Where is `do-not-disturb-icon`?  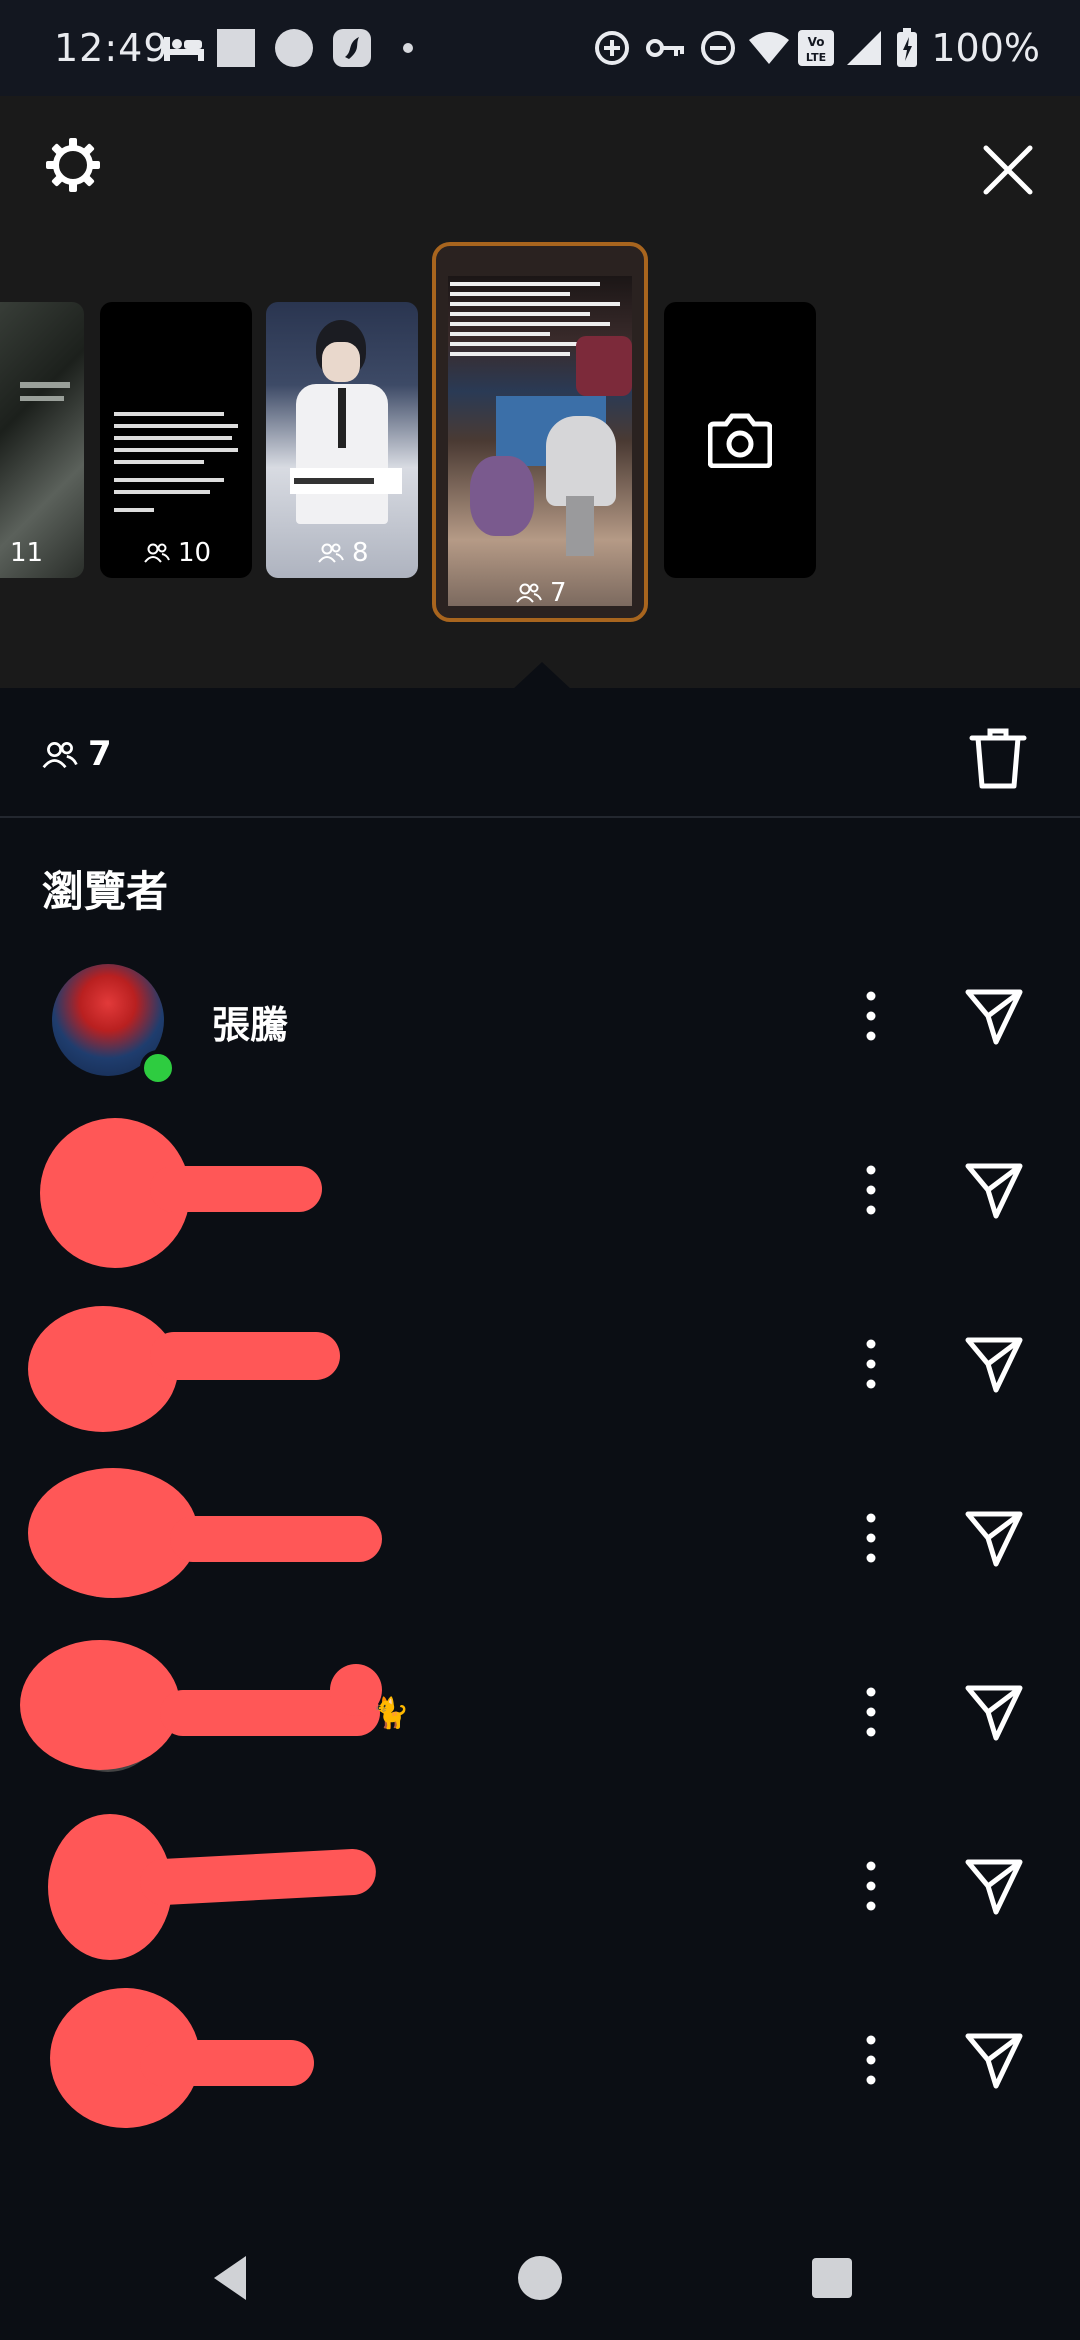
do-not-disturb-icon is located at coordinates (718, 48).